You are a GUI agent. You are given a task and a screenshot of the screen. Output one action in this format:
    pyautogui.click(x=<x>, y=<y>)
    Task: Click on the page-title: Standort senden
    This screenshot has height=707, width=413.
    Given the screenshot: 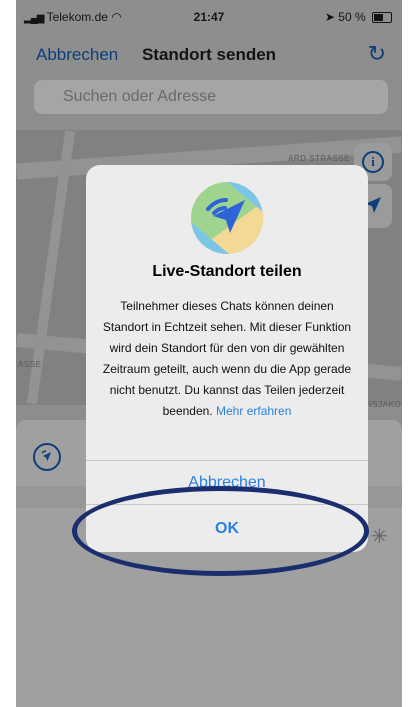 What is the action you would take?
    pyautogui.click(x=209, y=54)
    